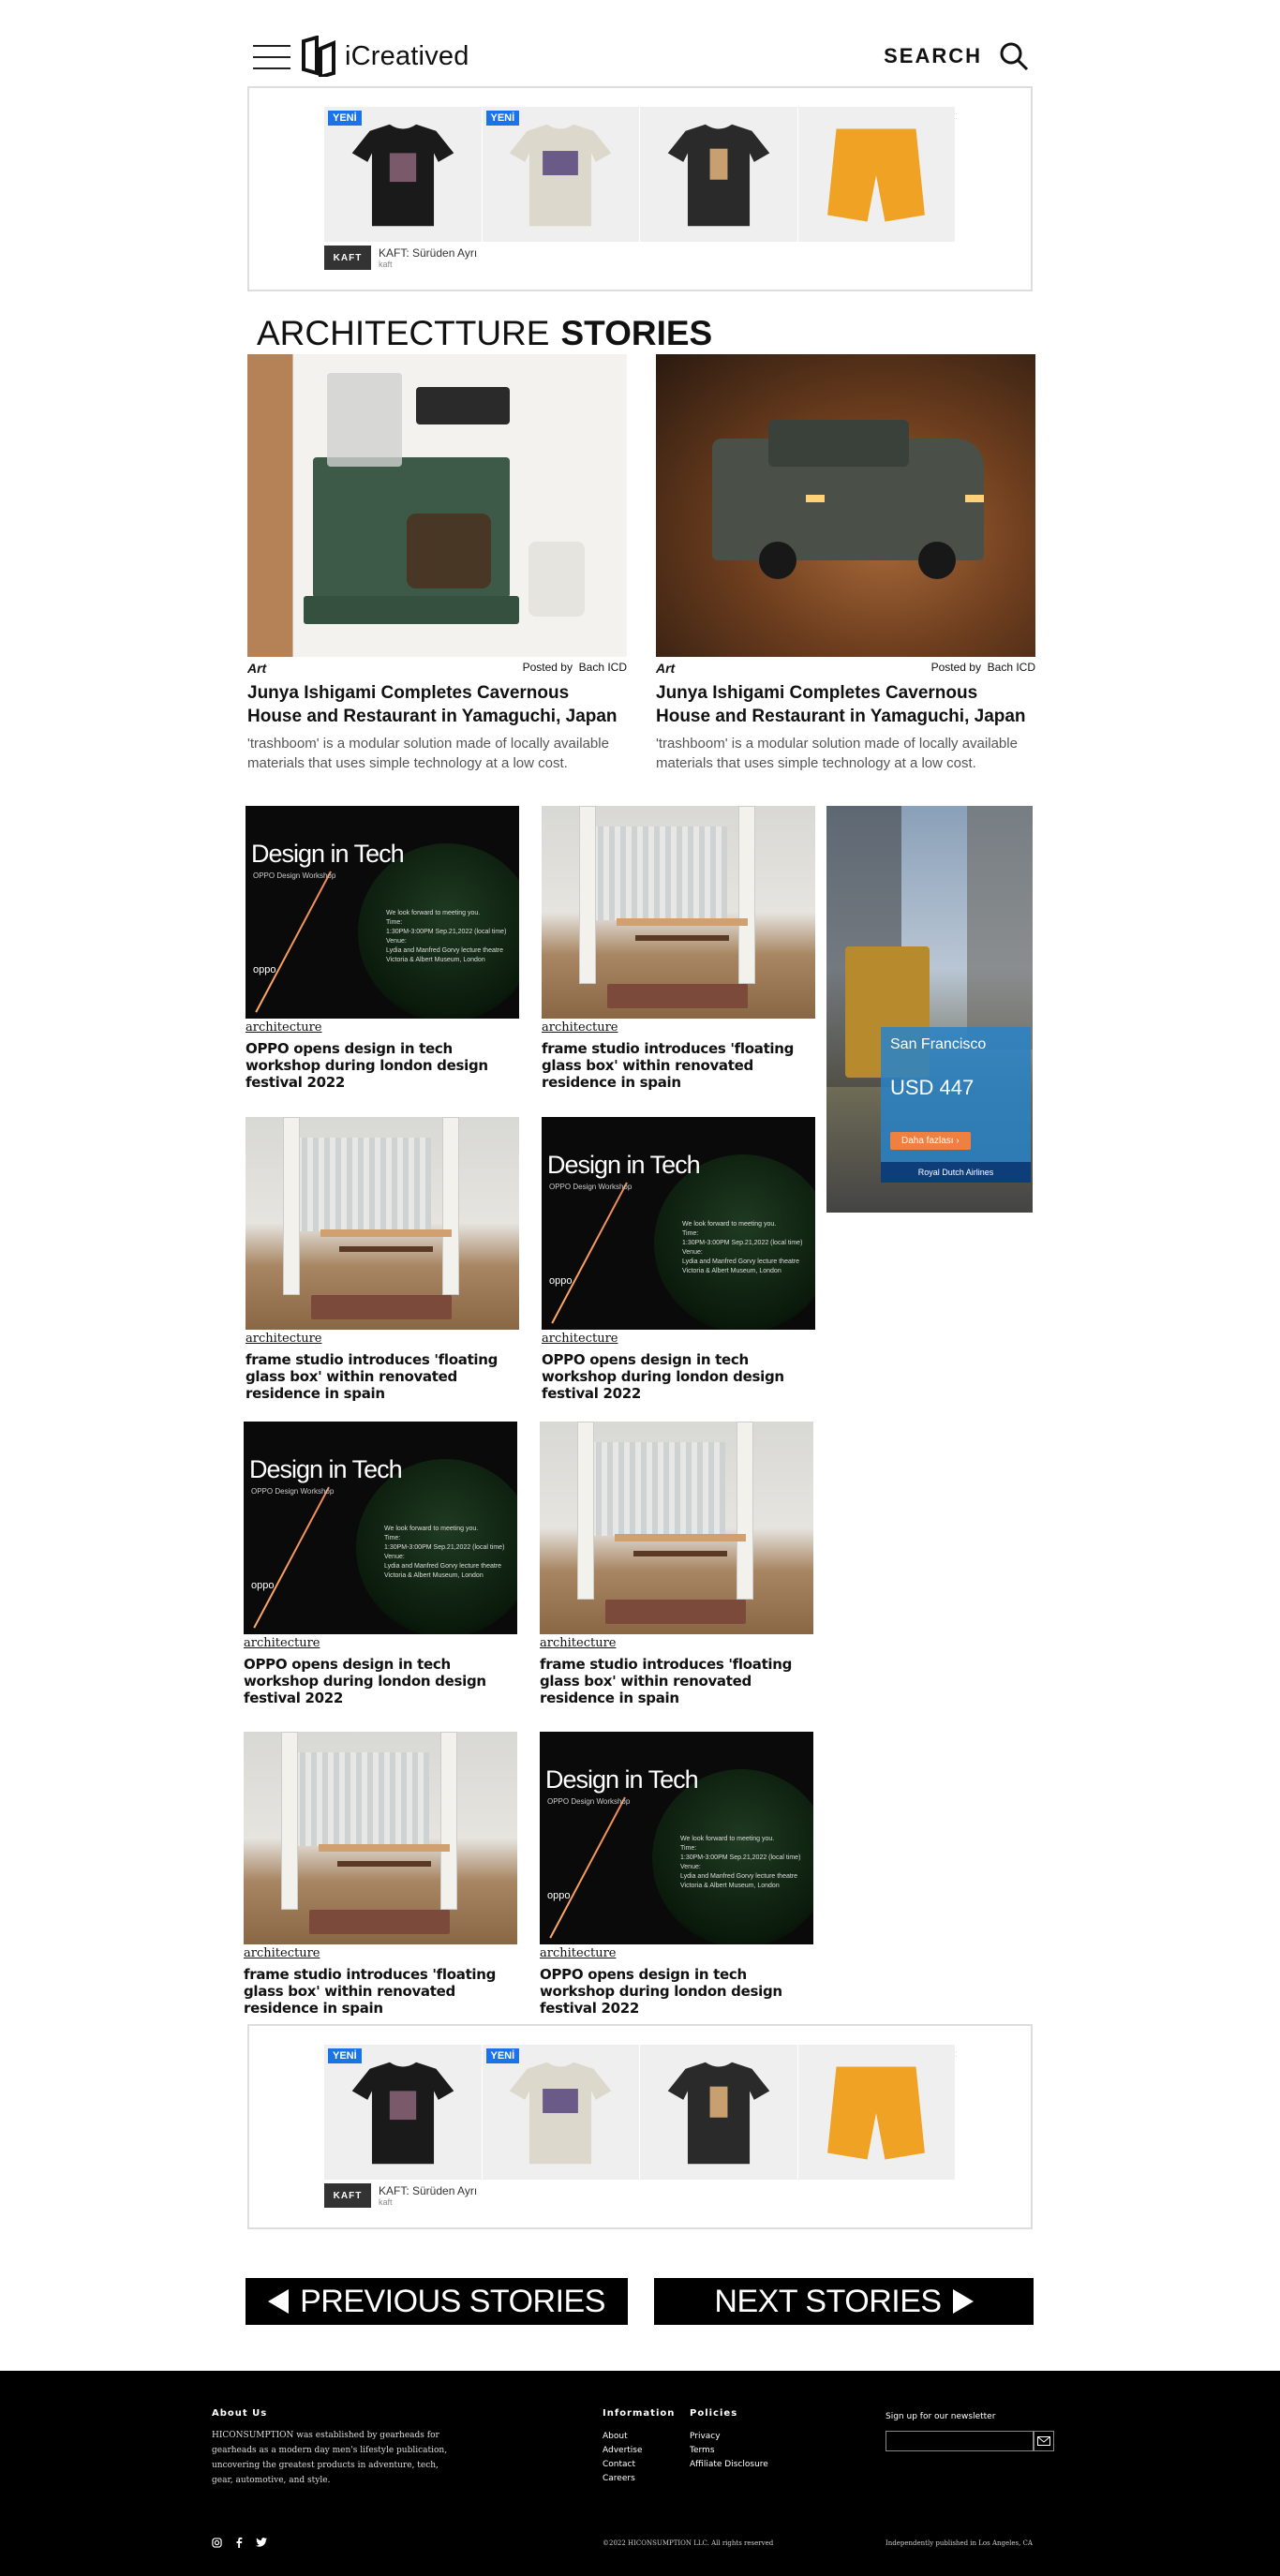 Image resolution: width=1280 pixels, height=2576 pixels. I want to click on shorts-yellow-icon, so click(876, 2113).